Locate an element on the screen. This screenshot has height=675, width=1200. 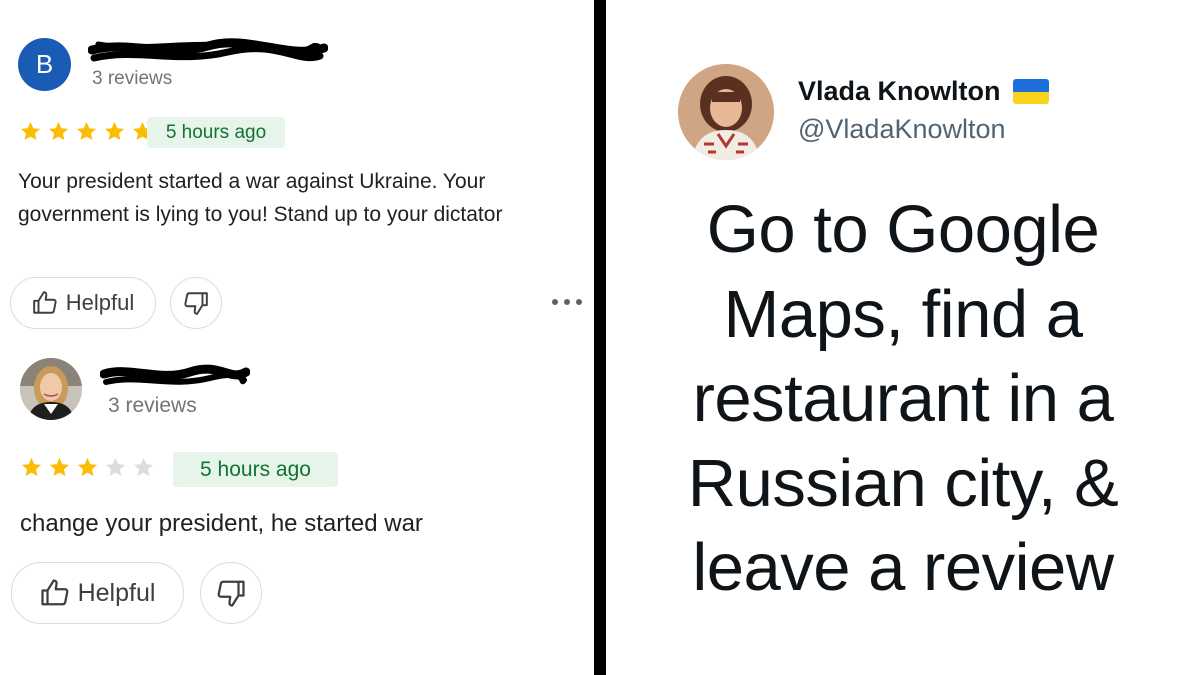
tweet-text-line: Russian city, & is located at coordinates (903, 483).